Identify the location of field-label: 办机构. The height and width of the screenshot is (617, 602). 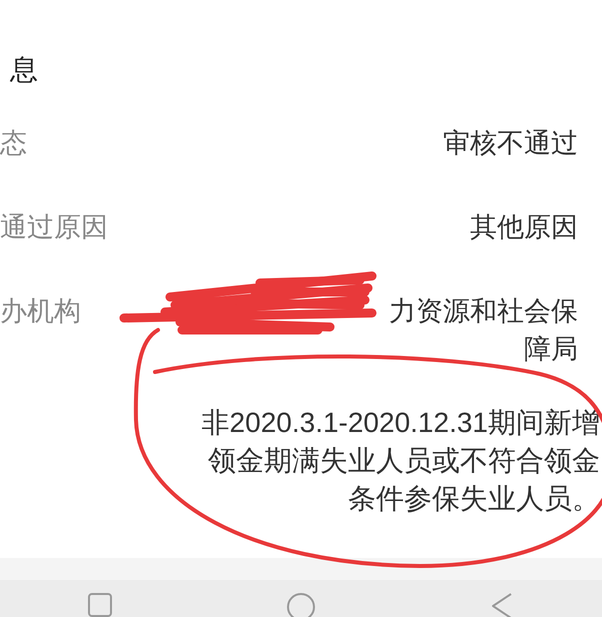
(40, 311).